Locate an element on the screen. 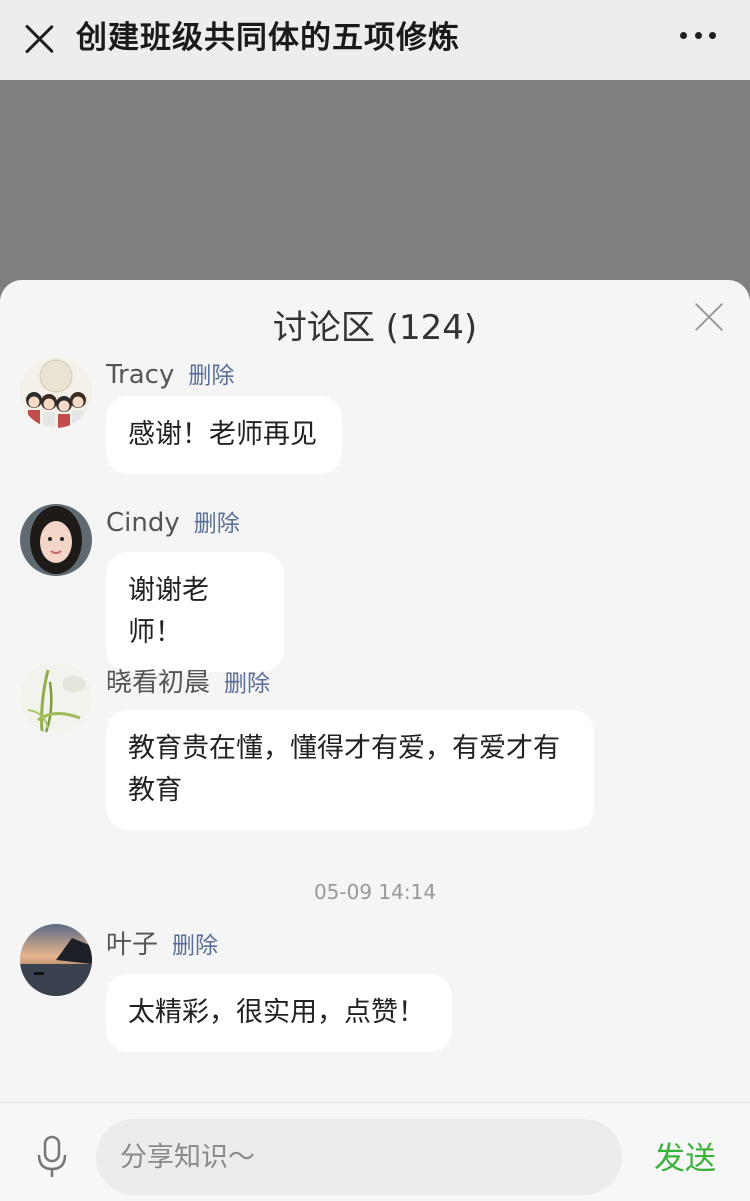 The image size is (750, 1201). microphone-icon is located at coordinates (52, 1157).